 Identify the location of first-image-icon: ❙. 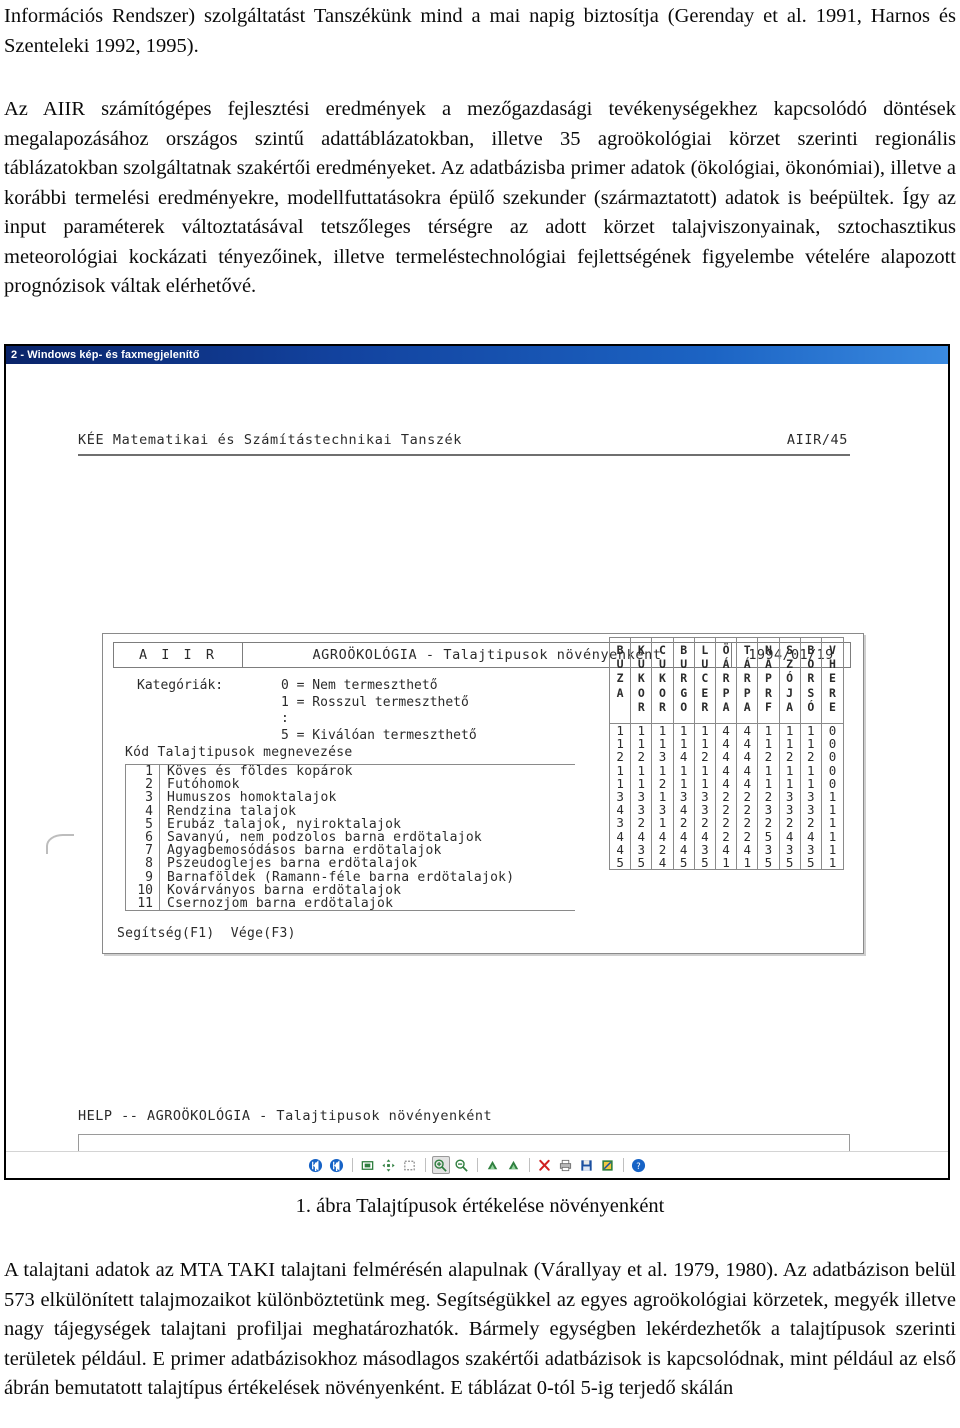
(316, 1165).